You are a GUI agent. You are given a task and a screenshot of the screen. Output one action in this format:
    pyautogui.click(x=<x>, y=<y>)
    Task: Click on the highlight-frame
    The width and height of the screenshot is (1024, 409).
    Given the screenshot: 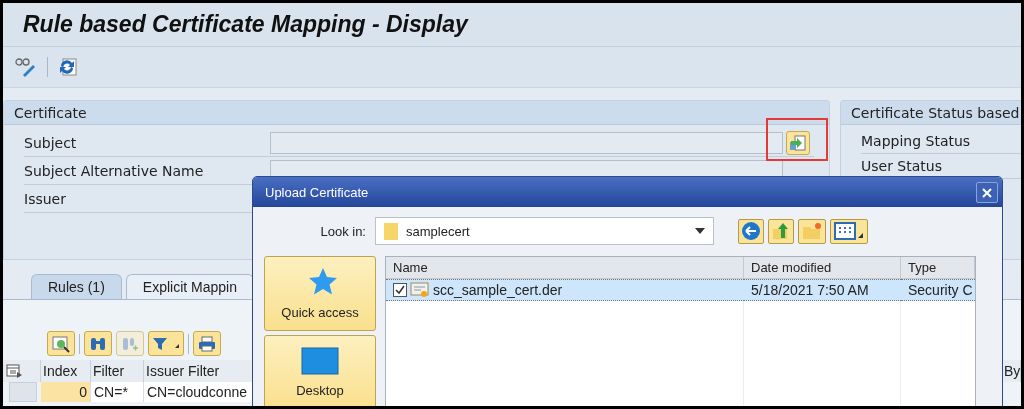 What is the action you would take?
    pyautogui.click(x=797, y=139)
    